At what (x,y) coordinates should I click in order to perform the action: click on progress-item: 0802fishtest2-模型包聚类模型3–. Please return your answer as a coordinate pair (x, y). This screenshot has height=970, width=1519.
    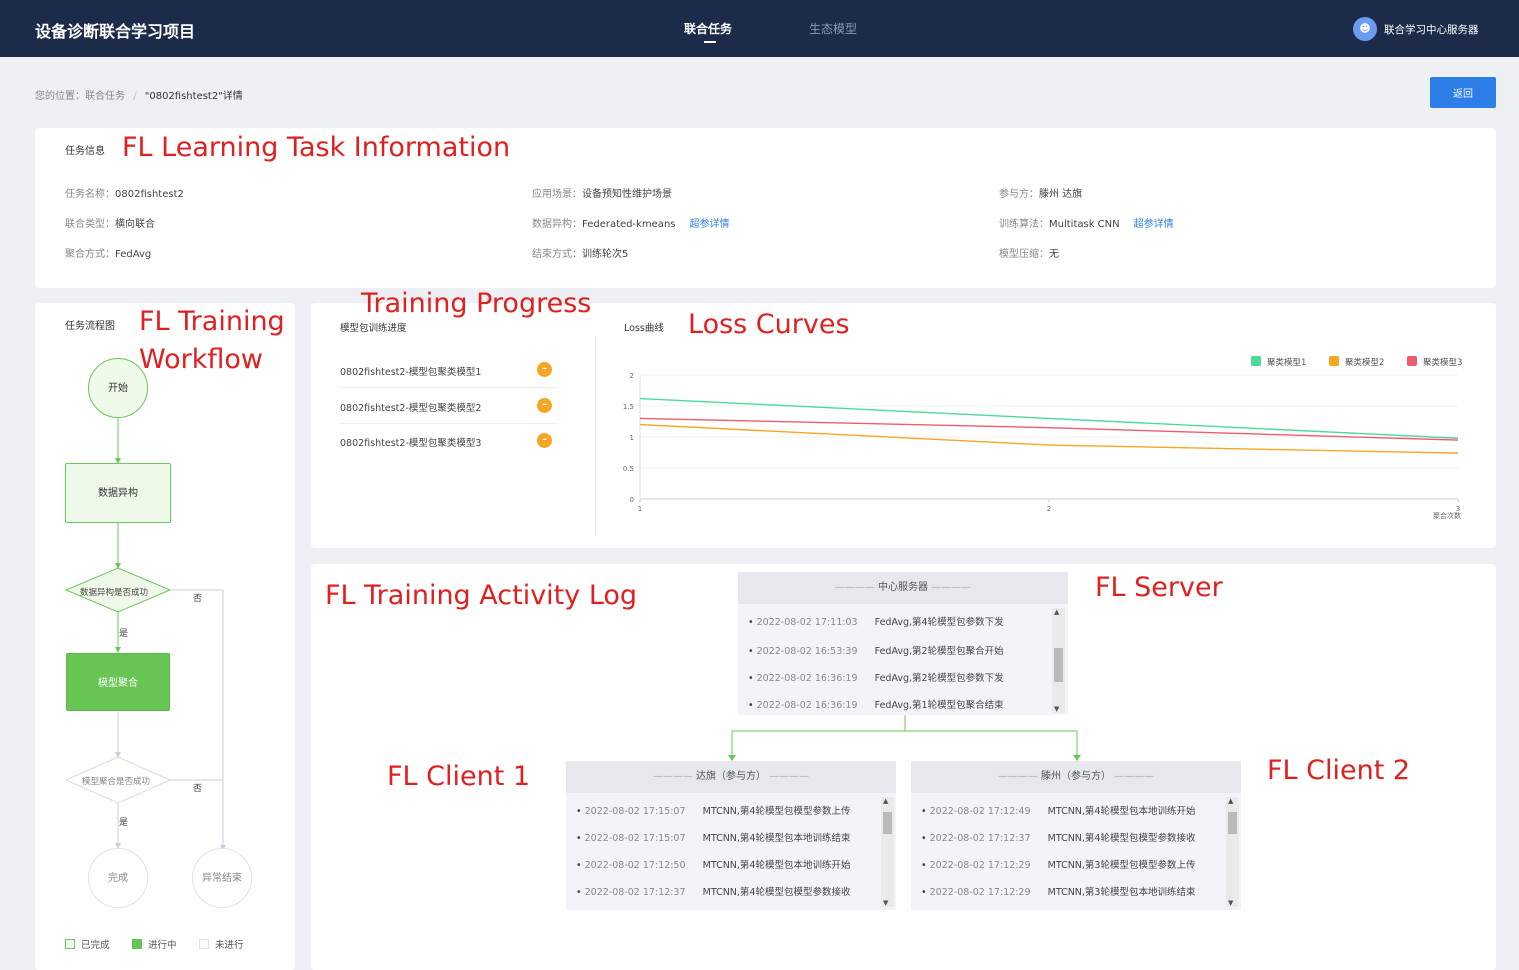
    Looking at the image, I should click on (449, 441).